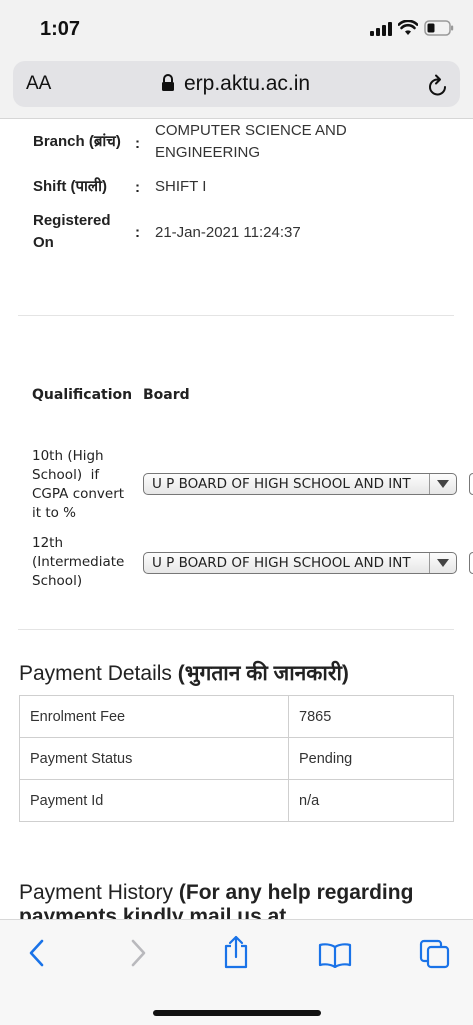 Image resolution: width=473 pixels, height=1025 pixels. Describe the element at coordinates (43, 242) in the screenshot. I see `registered-label-line-2: On` at that location.